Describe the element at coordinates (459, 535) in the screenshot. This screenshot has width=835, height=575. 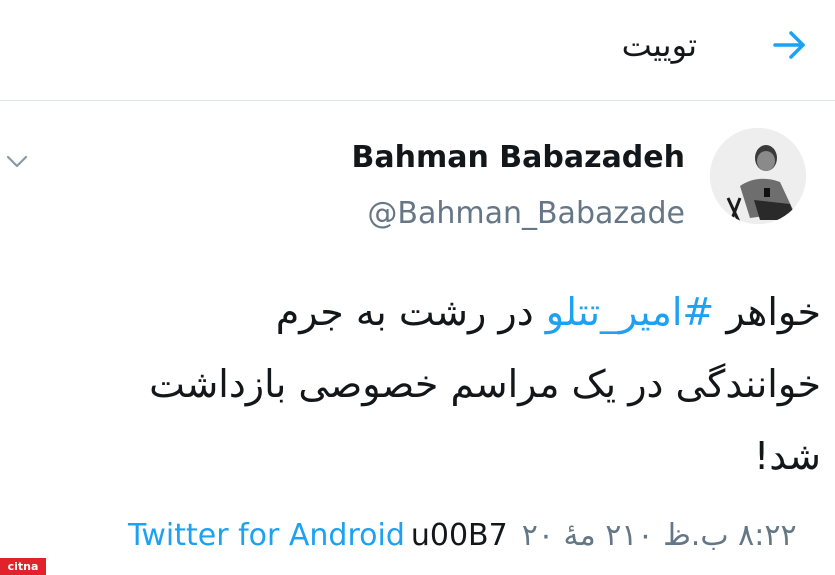
I see `separator: u00B7` at that location.